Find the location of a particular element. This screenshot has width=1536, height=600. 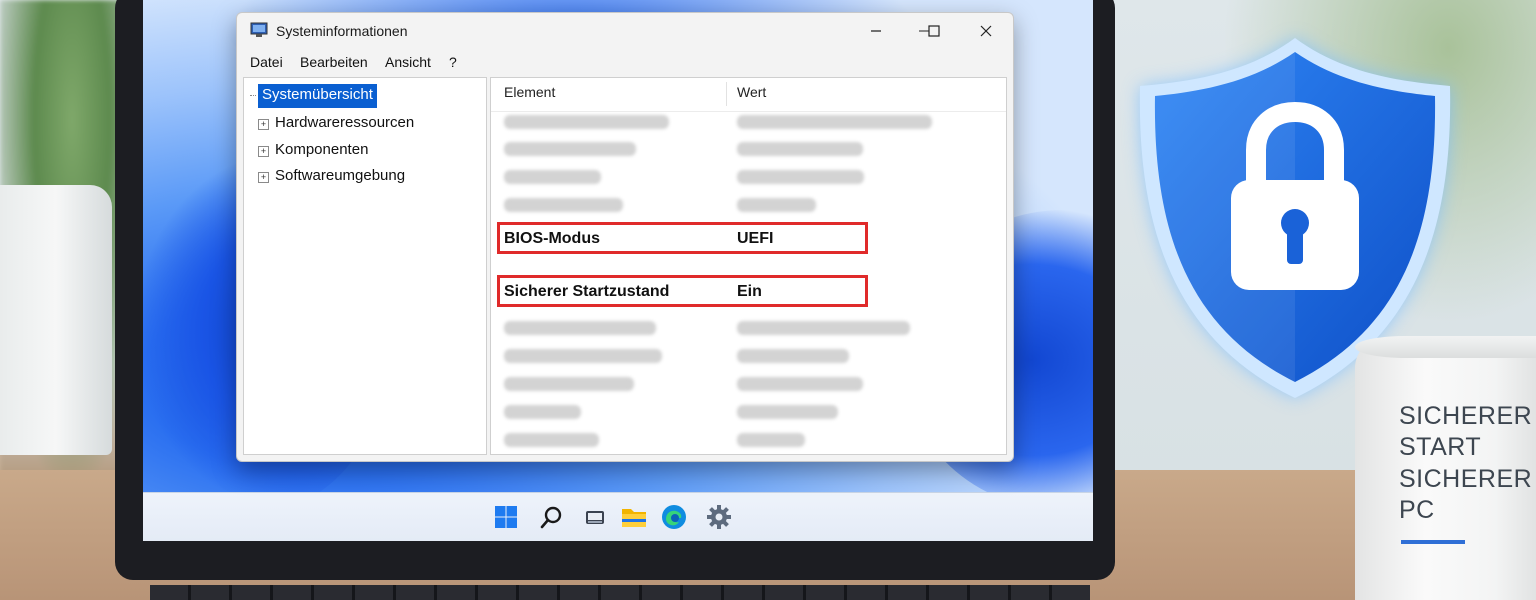

search-icon is located at coordinates (552, 517).